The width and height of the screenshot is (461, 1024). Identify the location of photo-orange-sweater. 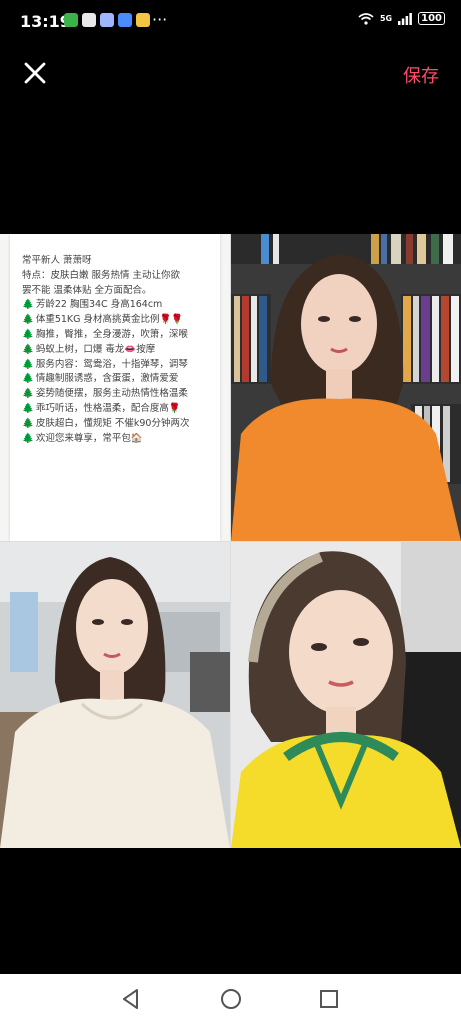
(346, 387).